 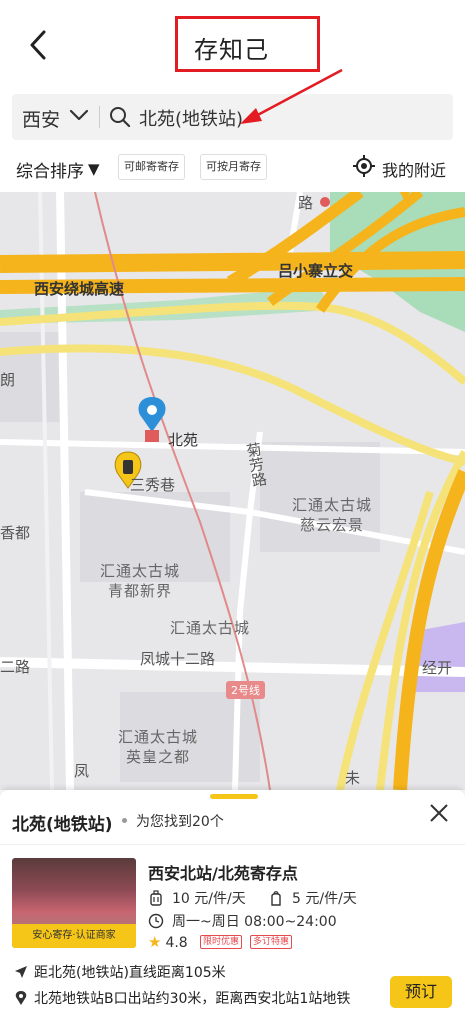 I want to click on divider, so click(x=232, y=844).